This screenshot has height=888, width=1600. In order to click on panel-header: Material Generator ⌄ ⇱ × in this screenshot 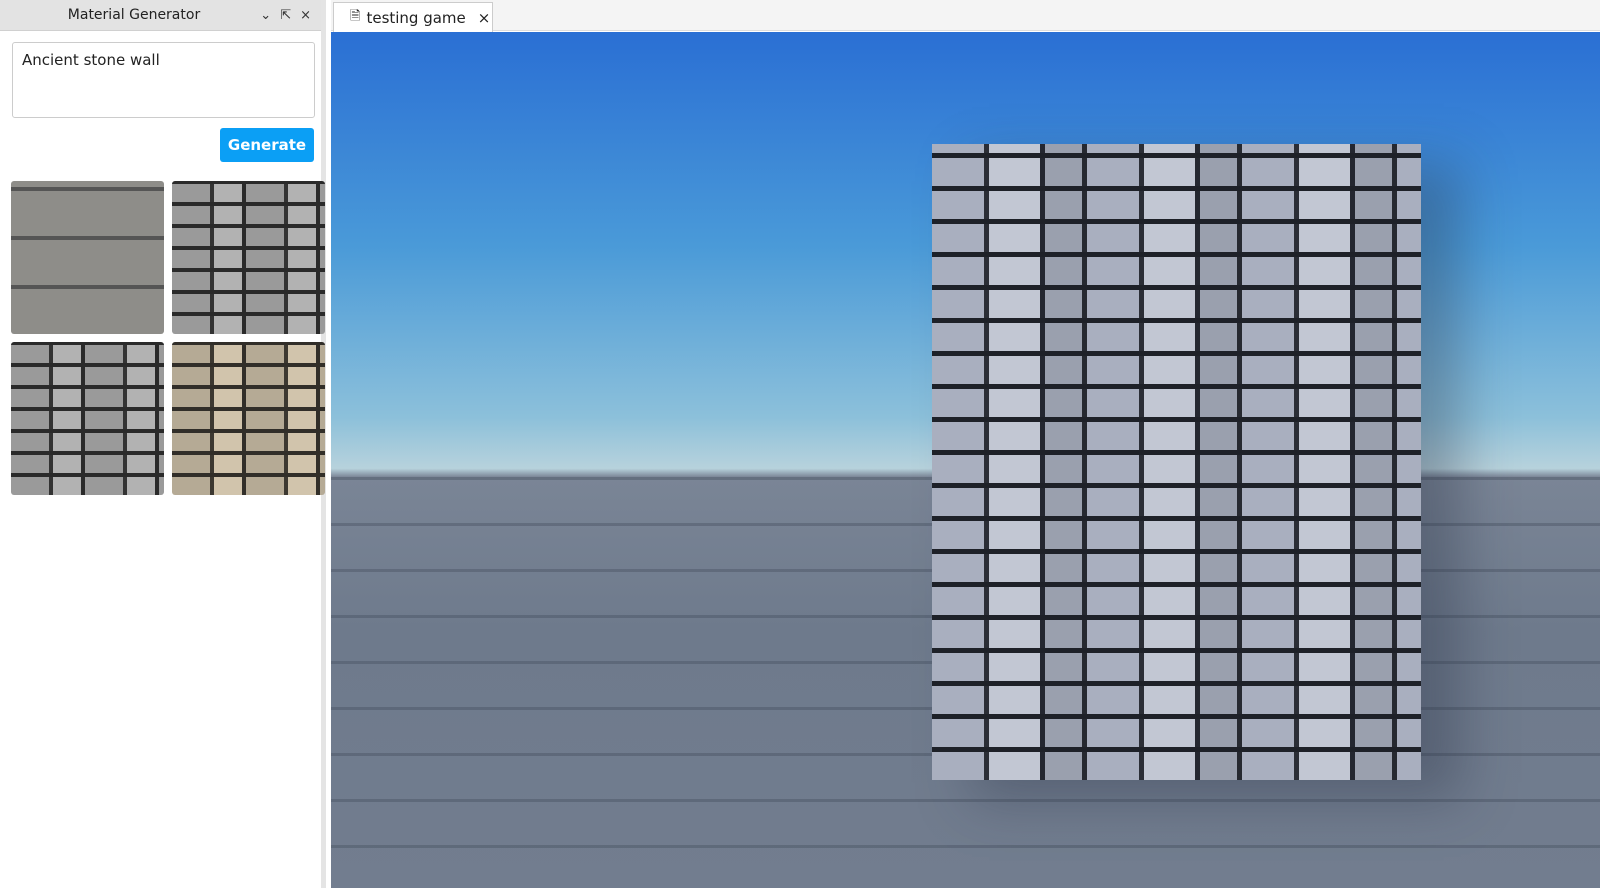, I will do `click(160, 15)`.